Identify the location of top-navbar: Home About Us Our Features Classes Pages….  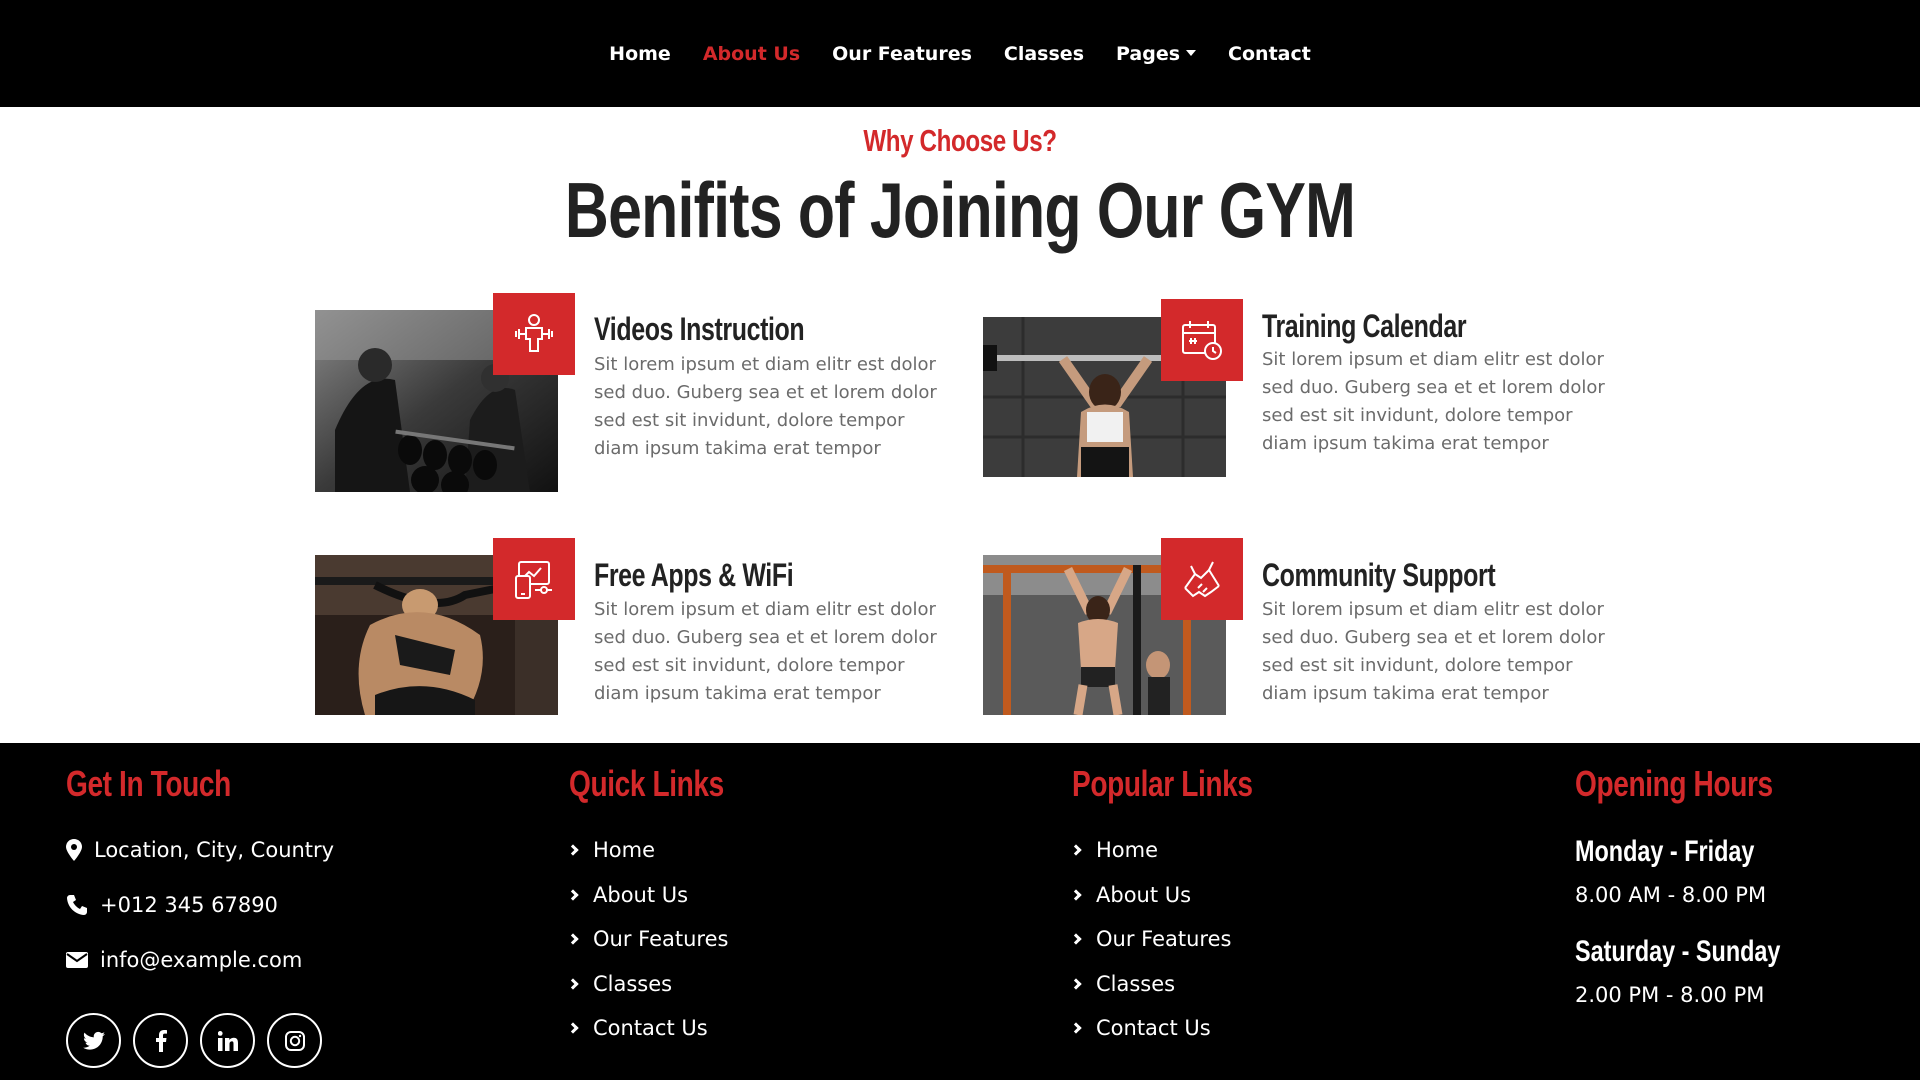
(960, 53).